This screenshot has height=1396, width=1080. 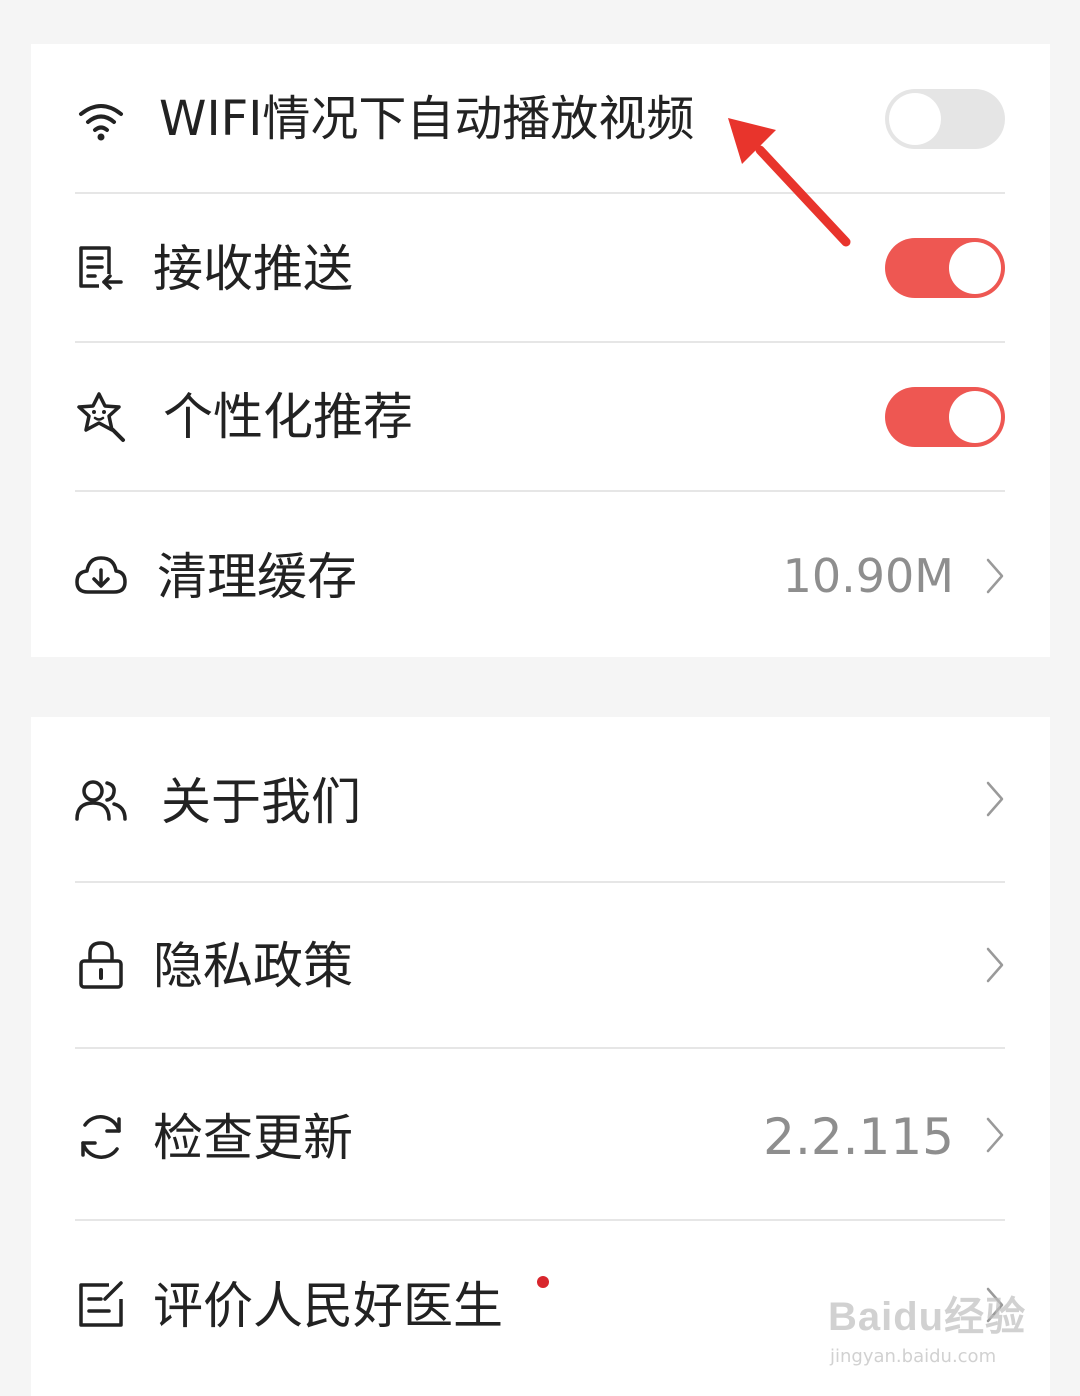 What do you see at coordinates (101, 416) in the screenshot?
I see `star-face-icon` at bounding box center [101, 416].